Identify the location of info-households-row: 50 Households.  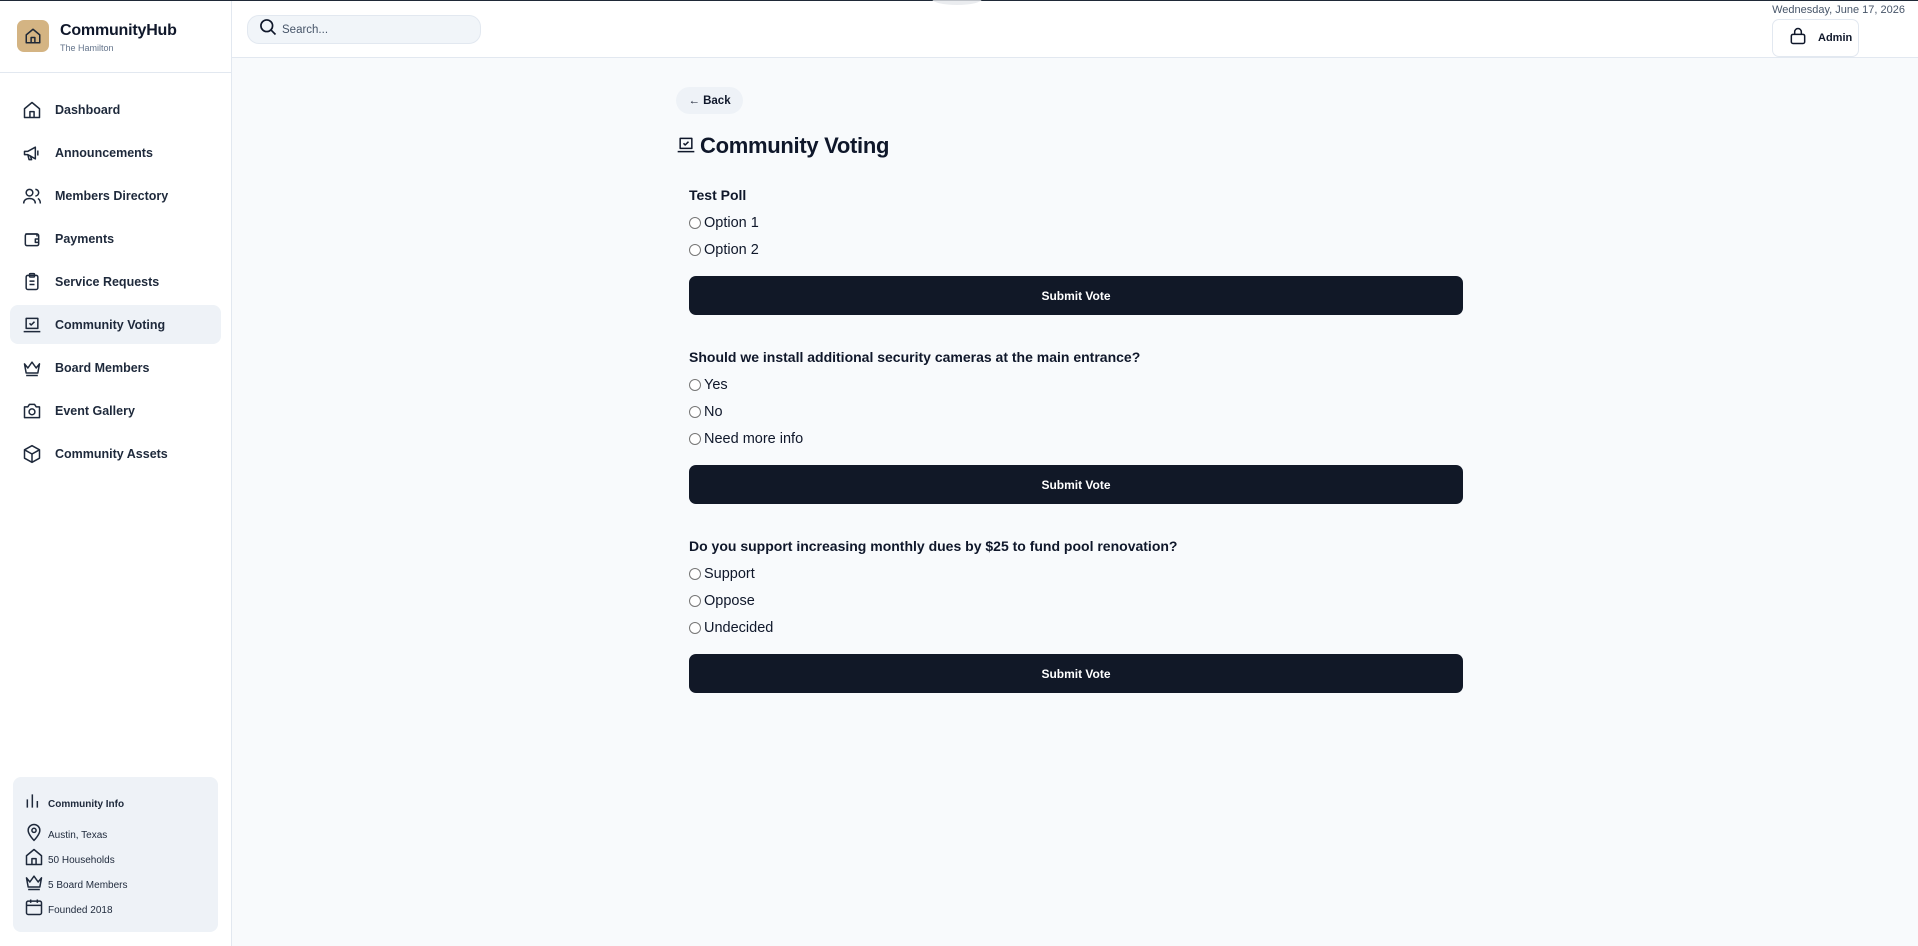
(69, 856).